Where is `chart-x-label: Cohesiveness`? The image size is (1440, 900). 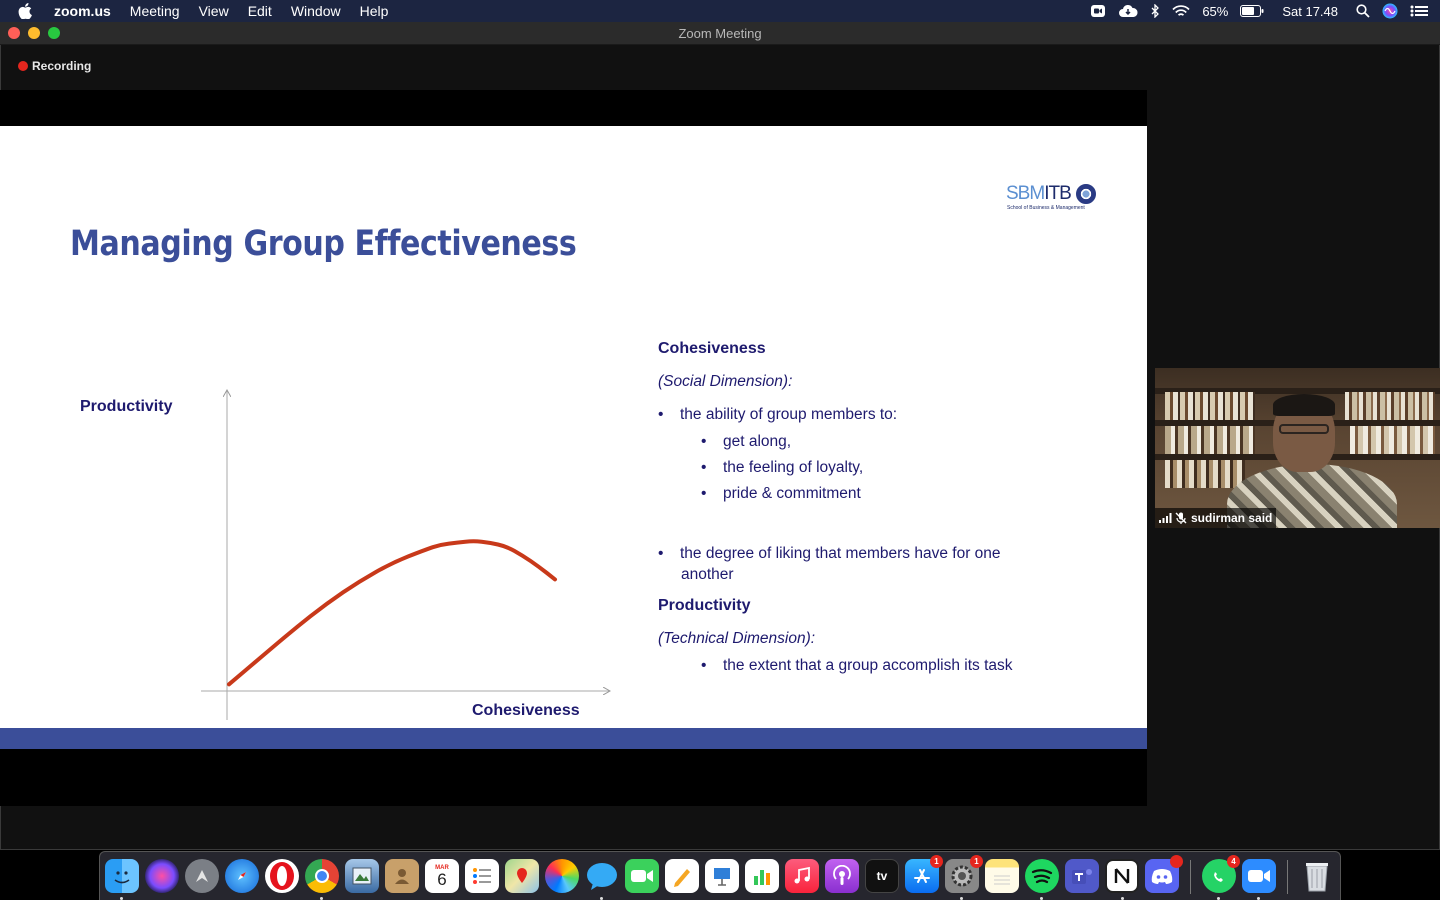 chart-x-label: Cohesiveness is located at coordinates (526, 710).